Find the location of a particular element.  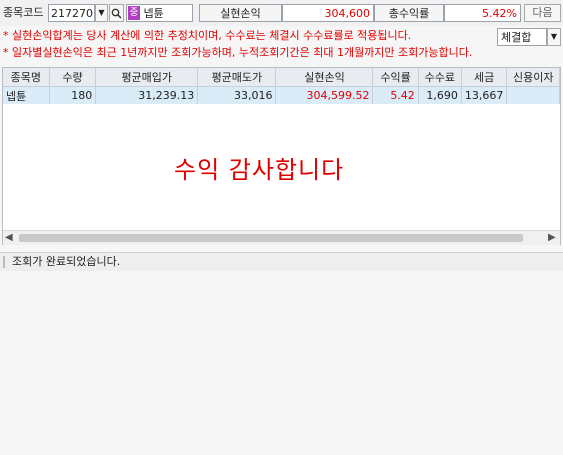

scrollbar-thumb is located at coordinates (271, 238).